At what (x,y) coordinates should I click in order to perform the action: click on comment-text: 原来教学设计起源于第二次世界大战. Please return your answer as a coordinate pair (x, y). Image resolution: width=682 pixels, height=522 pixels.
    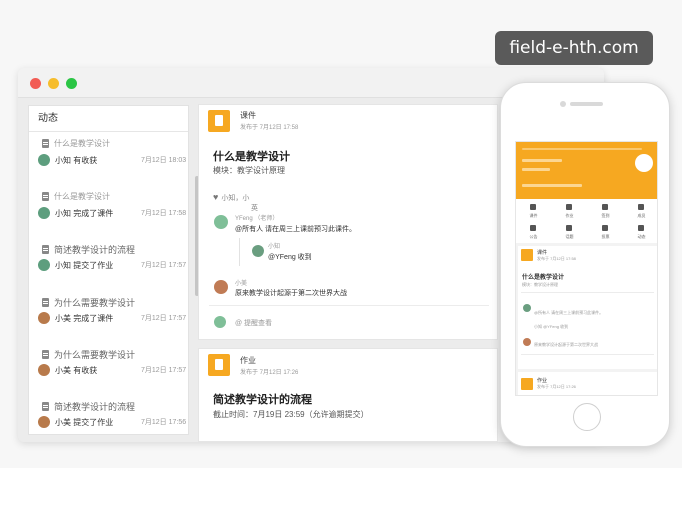
    Looking at the image, I should click on (291, 293).